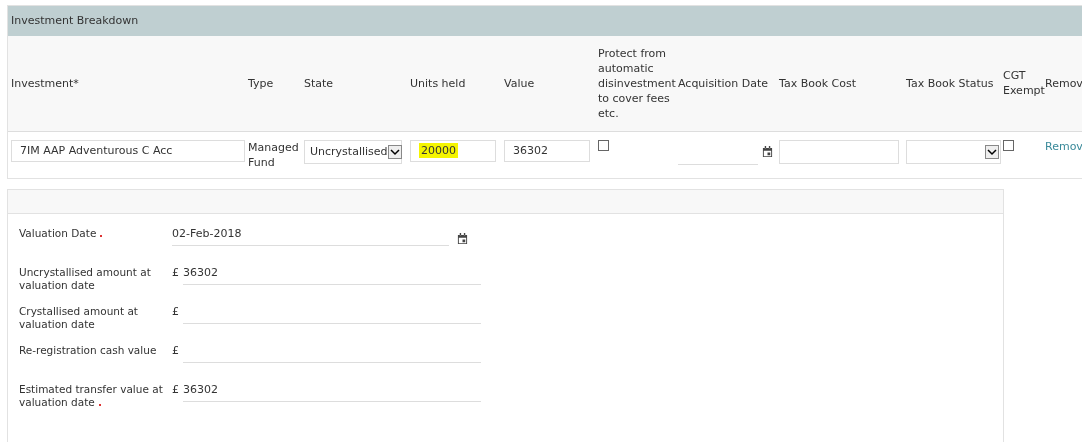  Describe the element at coordinates (547, 150) in the screenshot. I see `value-field: 36302` at that location.